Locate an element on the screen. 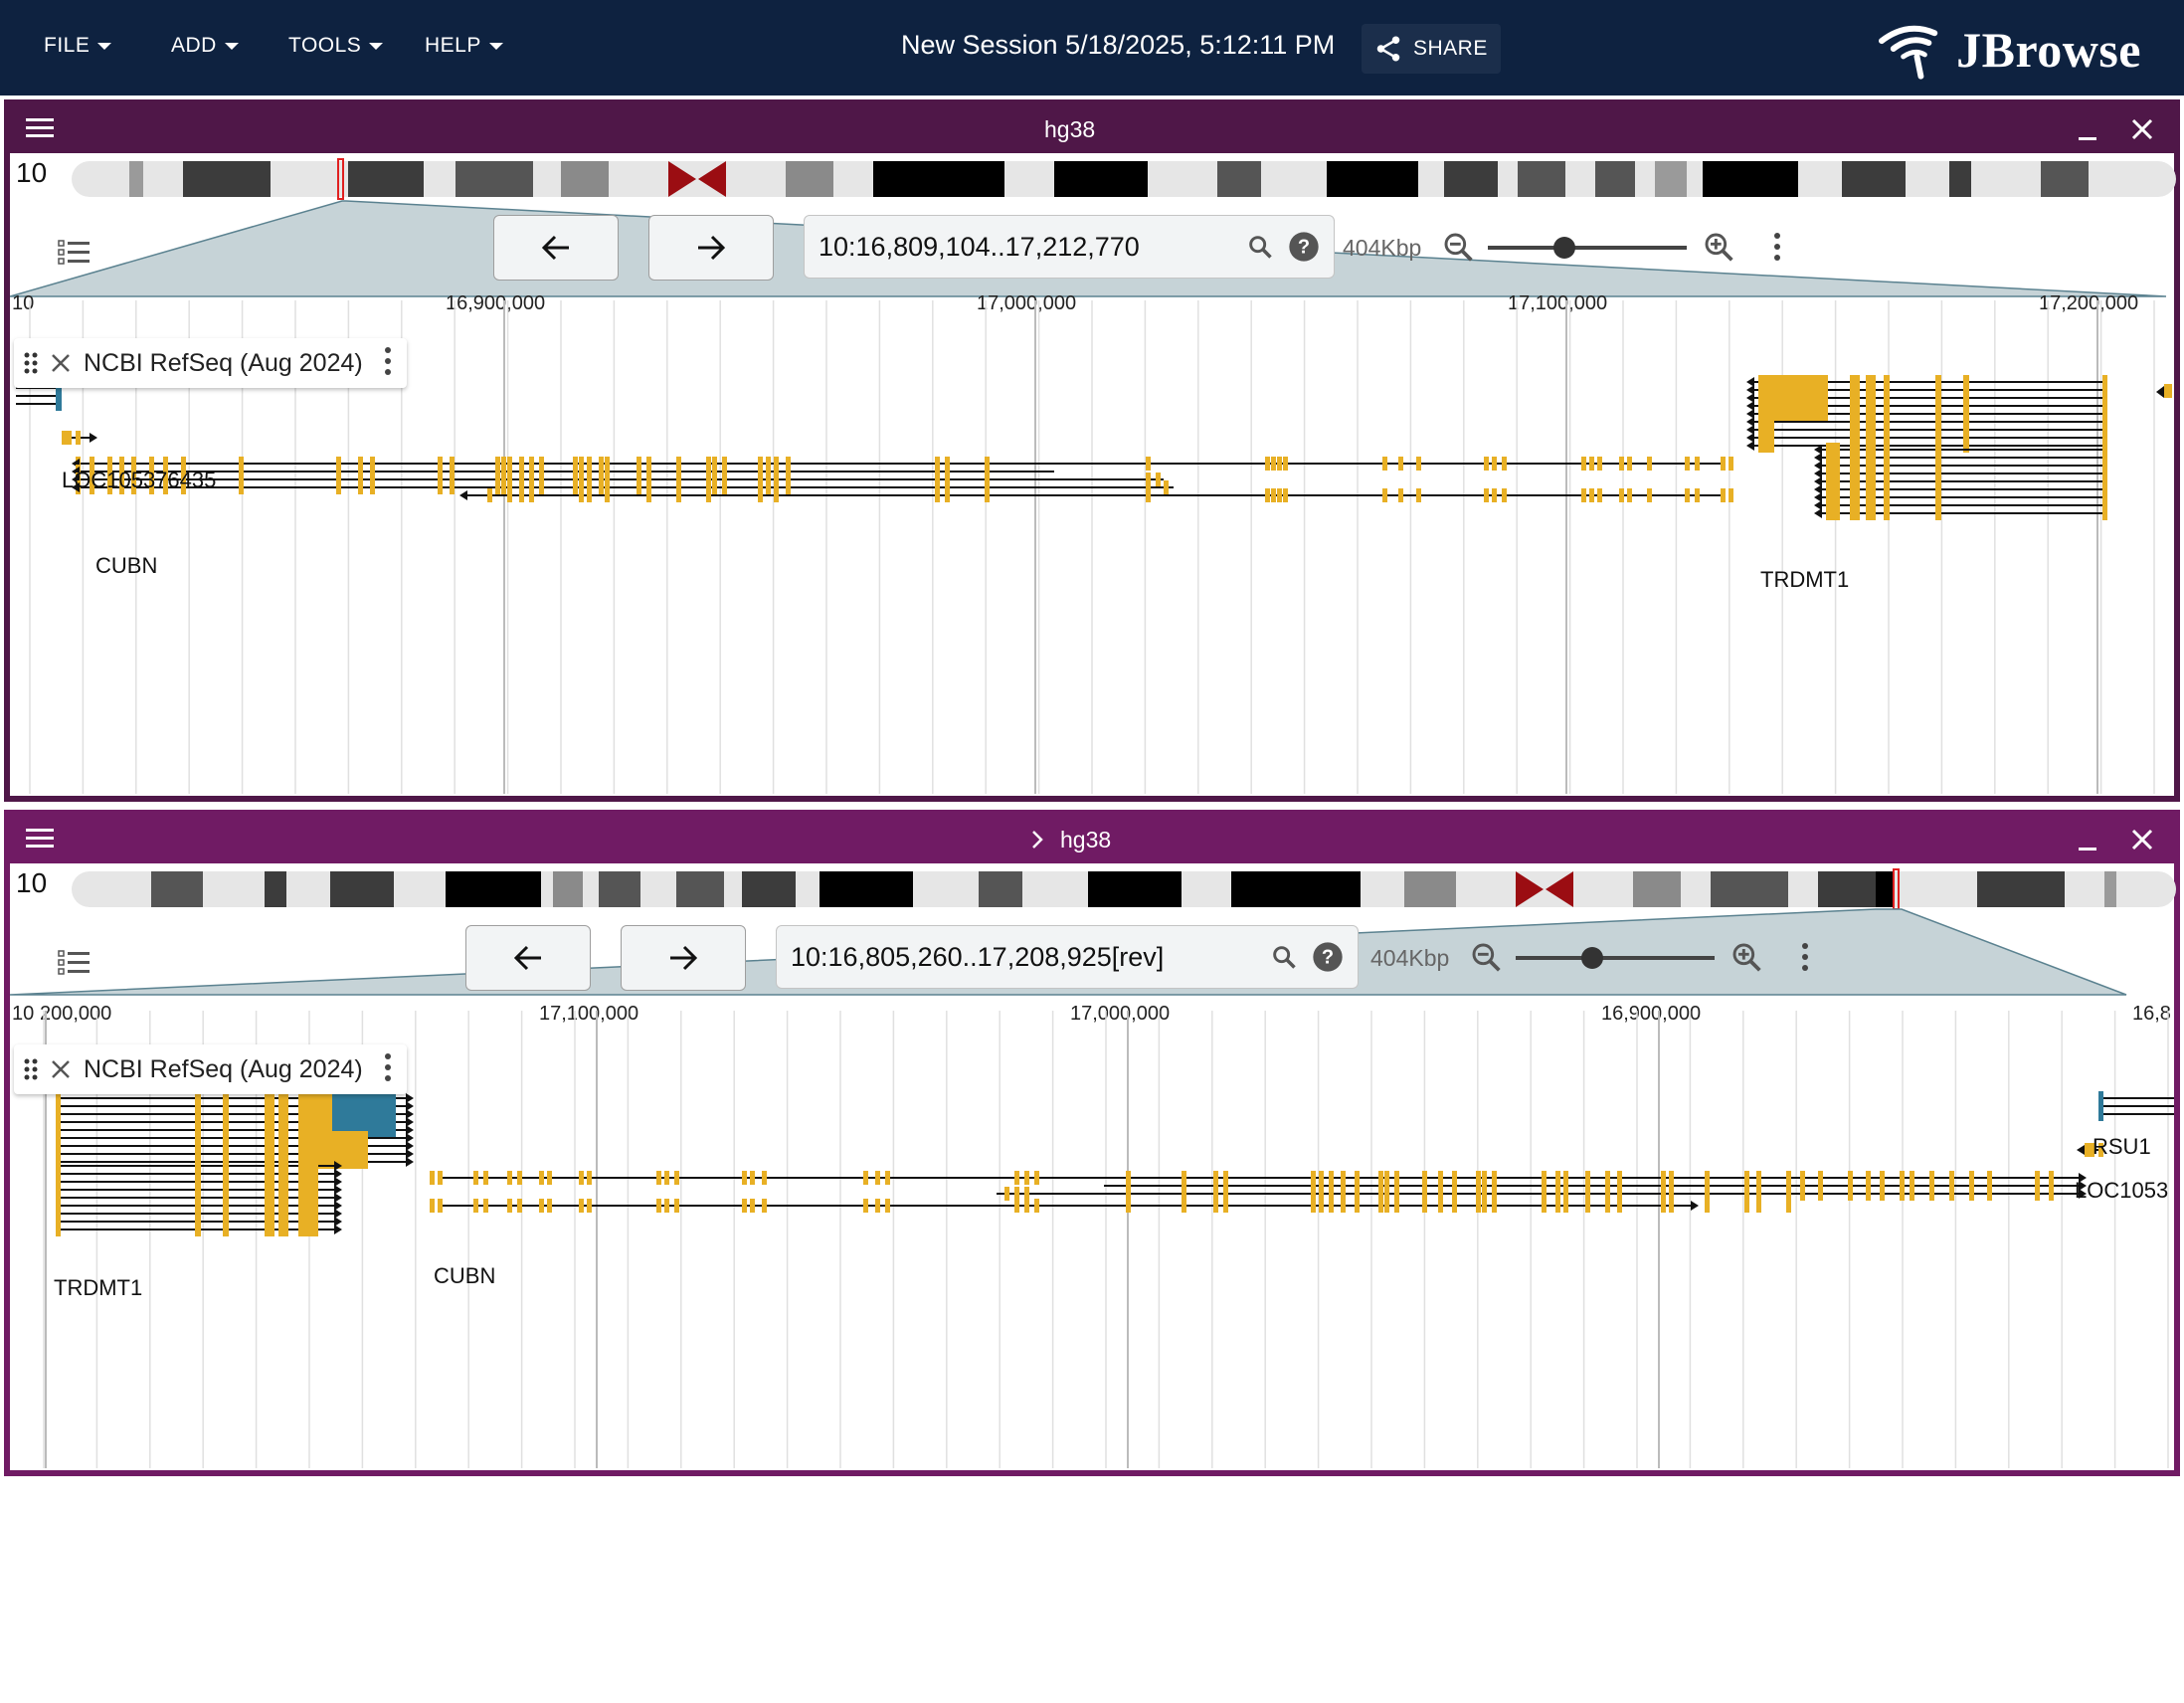 This screenshot has width=2184, height=1703. help-menu-label: HELP is located at coordinates (453, 45).